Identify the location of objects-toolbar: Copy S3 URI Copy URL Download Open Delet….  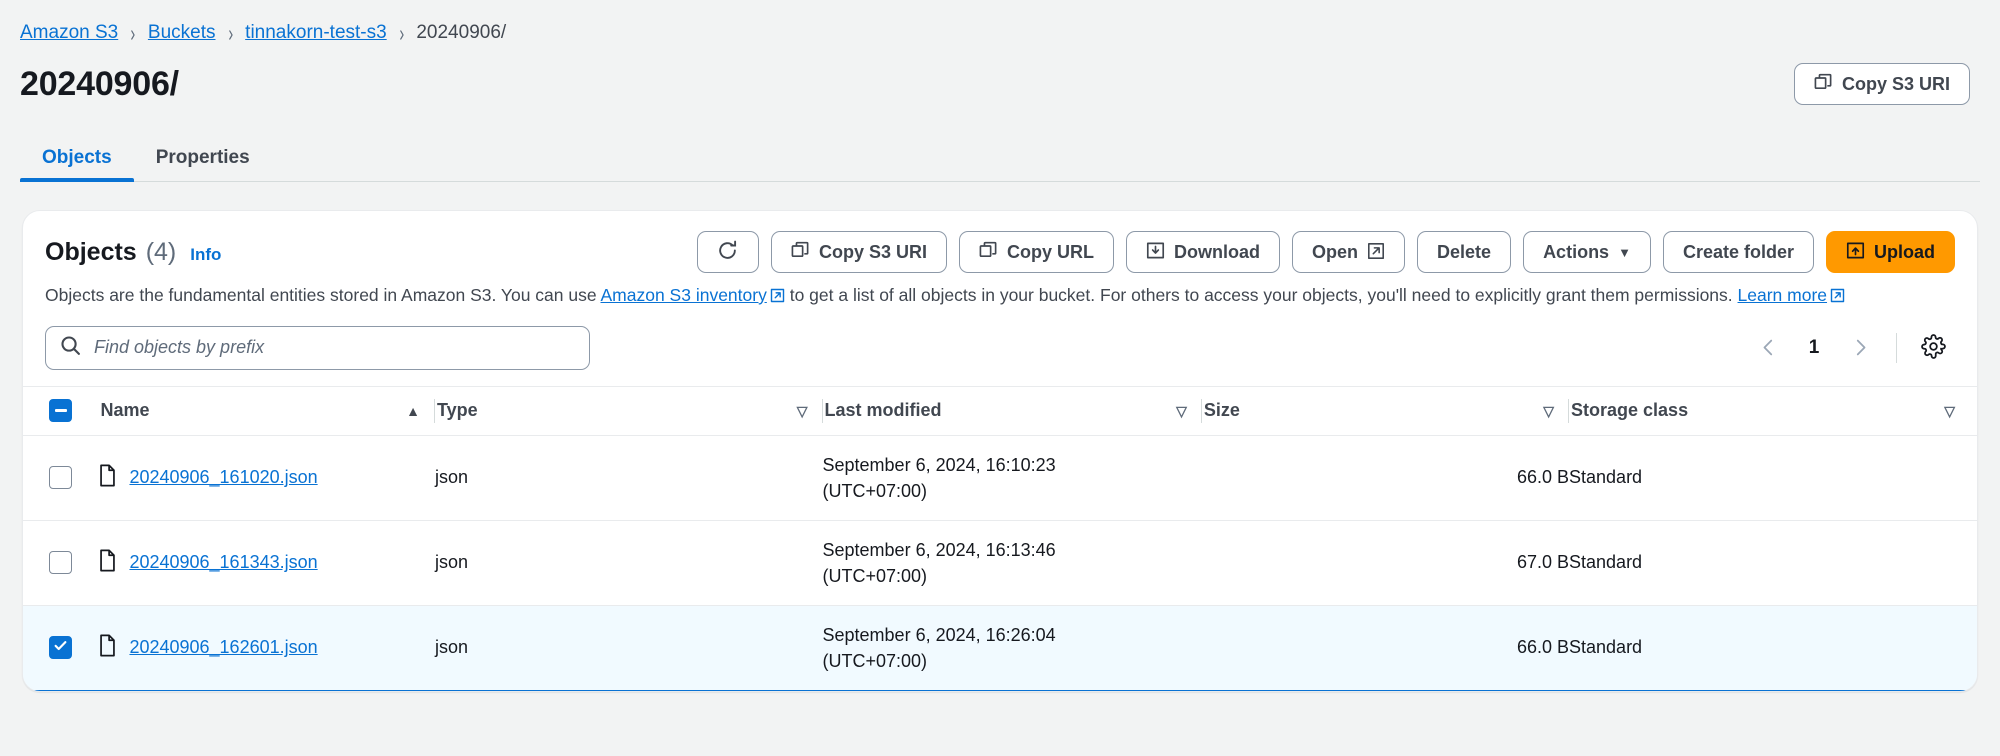
(1325, 252).